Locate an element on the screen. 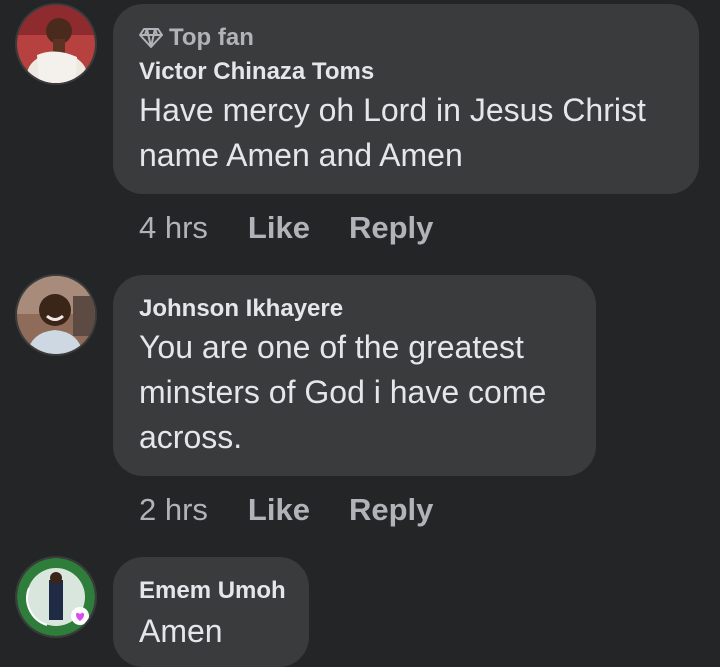  top-fan-badge: Top fan is located at coordinates (196, 38).